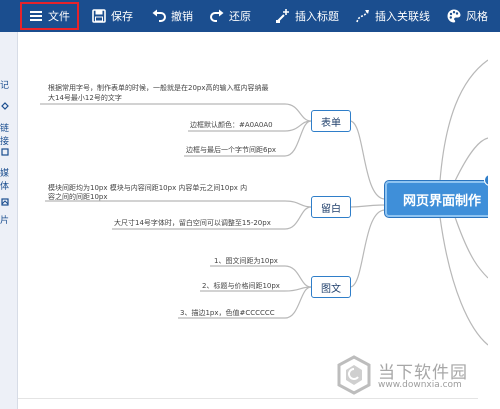  What do you see at coordinates (494, 220) in the screenshot?
I see `vertical-scrollbar` at bounding box center [494, 220].